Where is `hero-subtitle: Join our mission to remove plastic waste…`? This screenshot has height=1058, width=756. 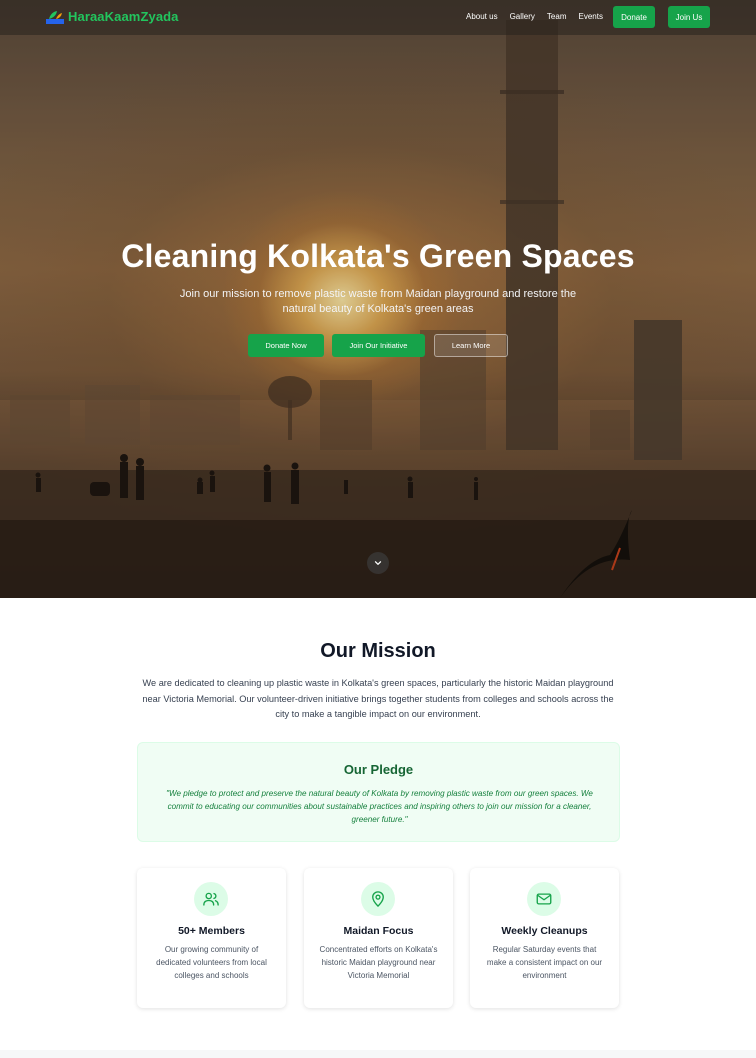
hero-subtitle: Join our mission to remove plastic waste… is located at coordinates (378, 301).